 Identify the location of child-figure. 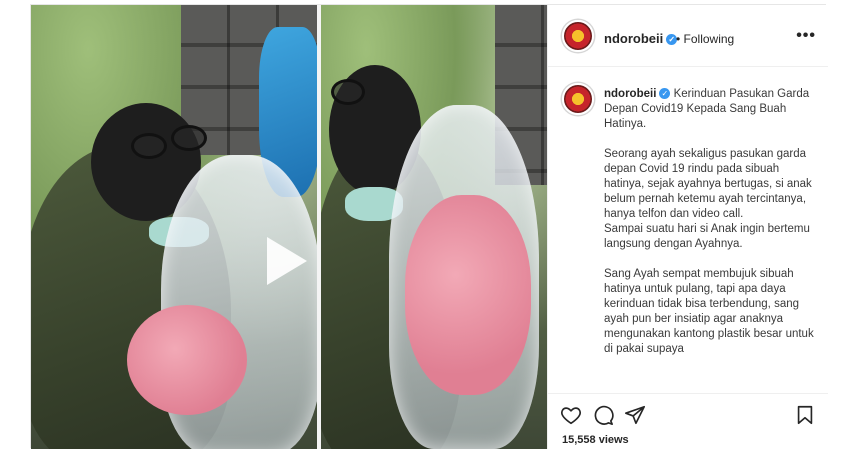
(187, 360).